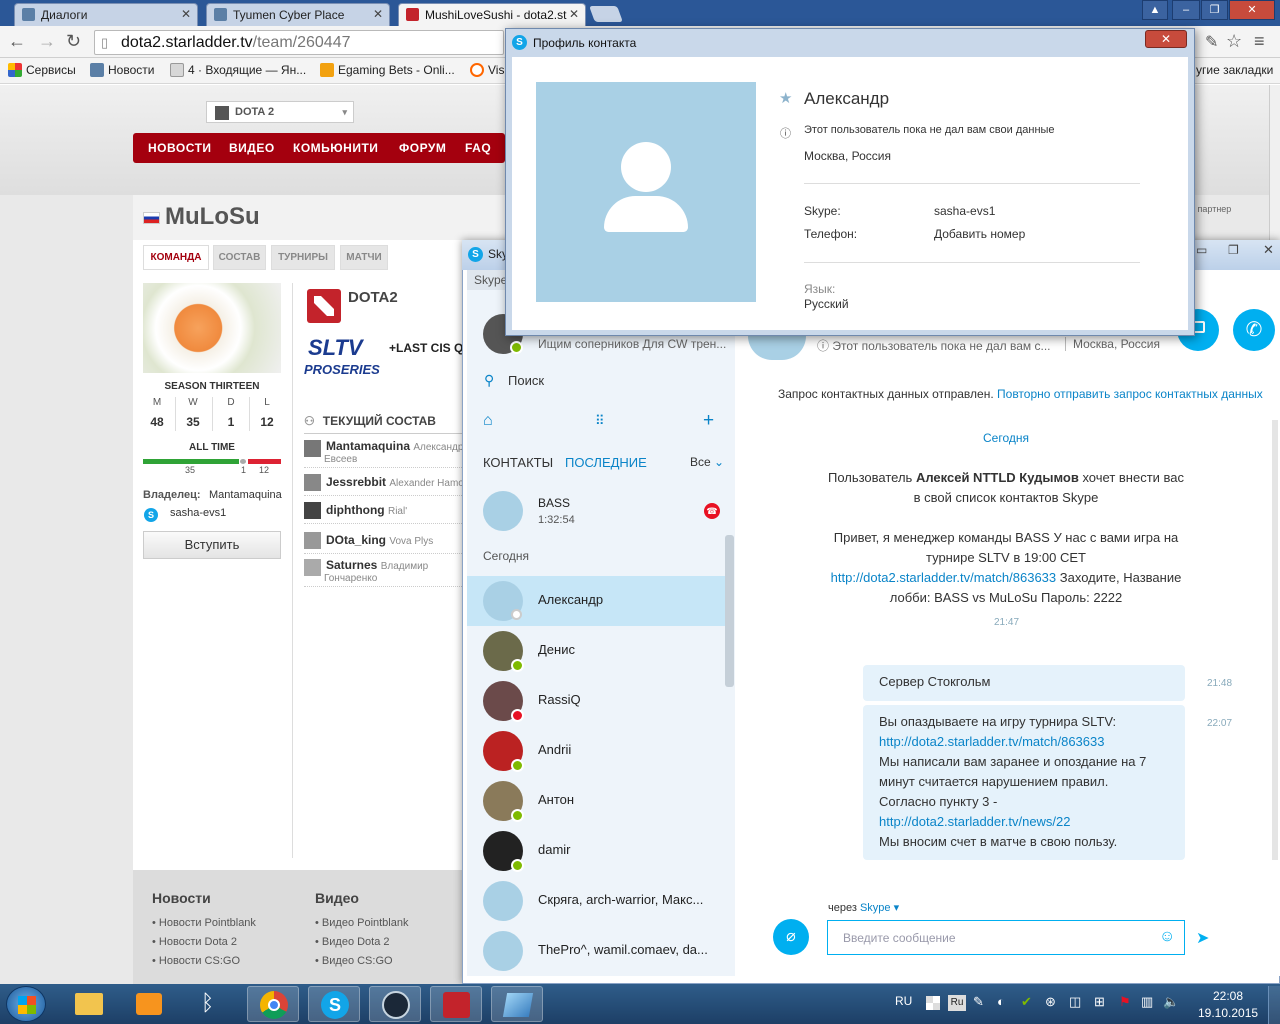 This screenshot has width=1280, height=1024. What do you see at coordinates (245, 495) in the screenshot?
I see `owner-name: Mantamaquina` at bounding box center [245, 495].